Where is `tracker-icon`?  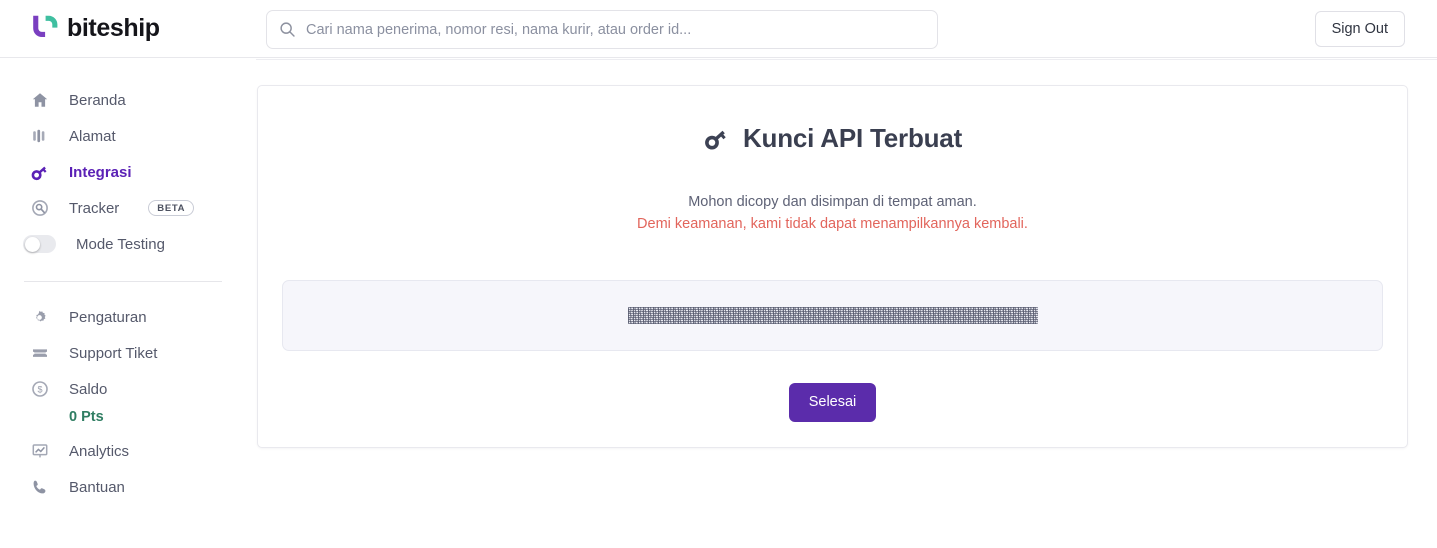
tracker-icon is located at coordinates (39, 208).